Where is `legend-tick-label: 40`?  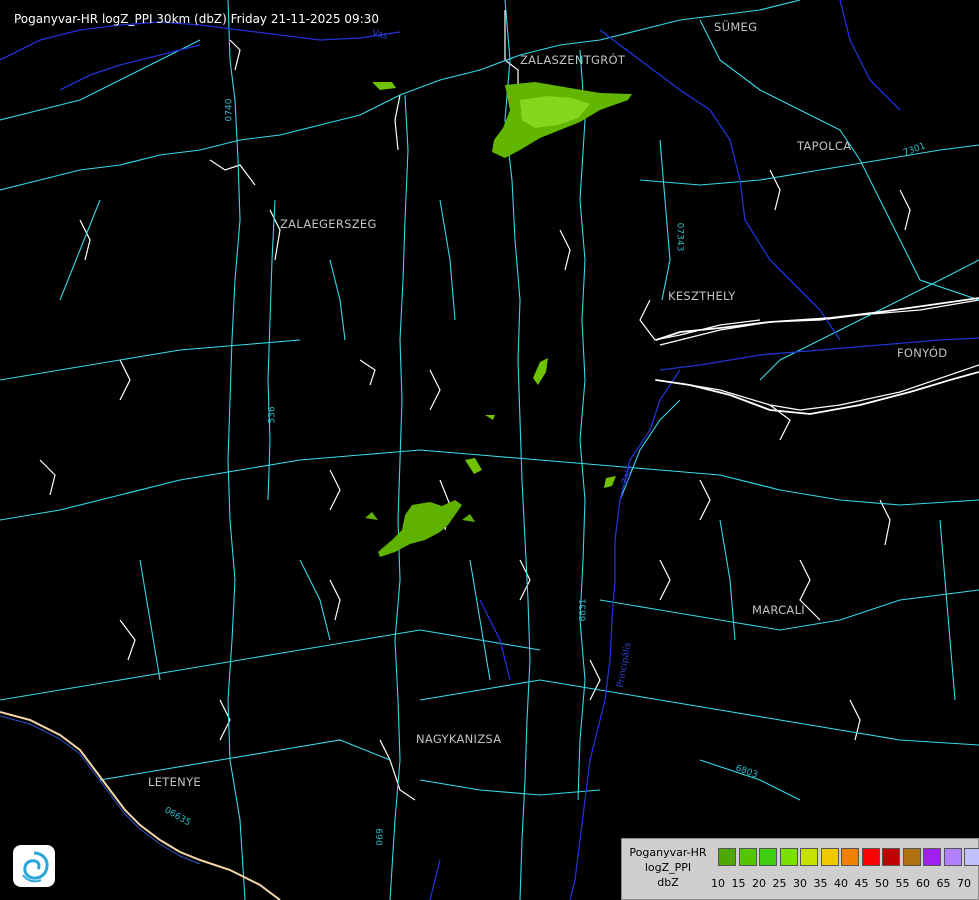
legend-tick-label: 40 is located at coordinates (841, 883).